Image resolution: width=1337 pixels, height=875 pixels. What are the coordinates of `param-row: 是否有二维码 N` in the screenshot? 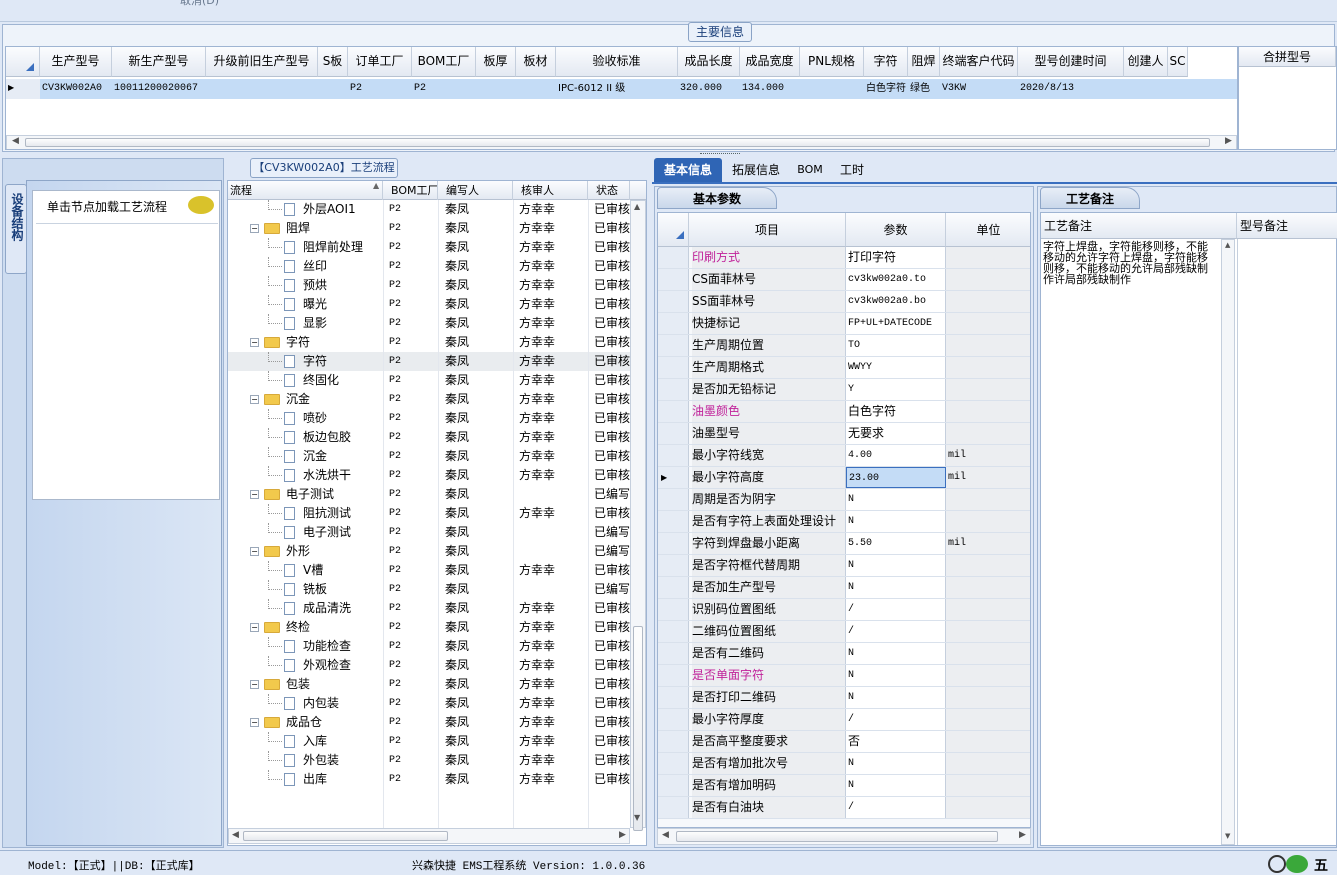 It's located at (844, 654).